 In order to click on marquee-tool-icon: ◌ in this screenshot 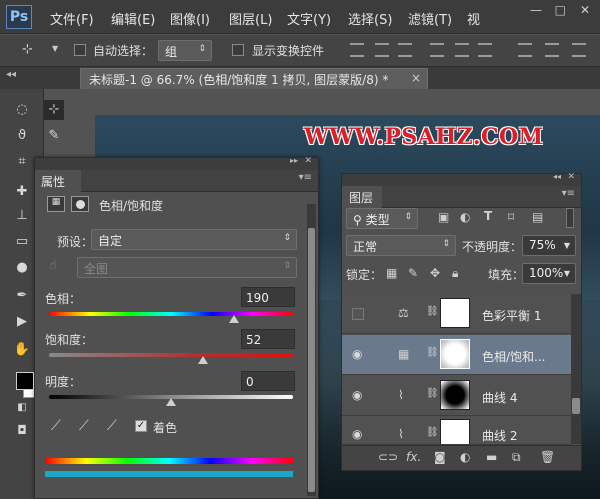, I will do `click(22, 110)`.